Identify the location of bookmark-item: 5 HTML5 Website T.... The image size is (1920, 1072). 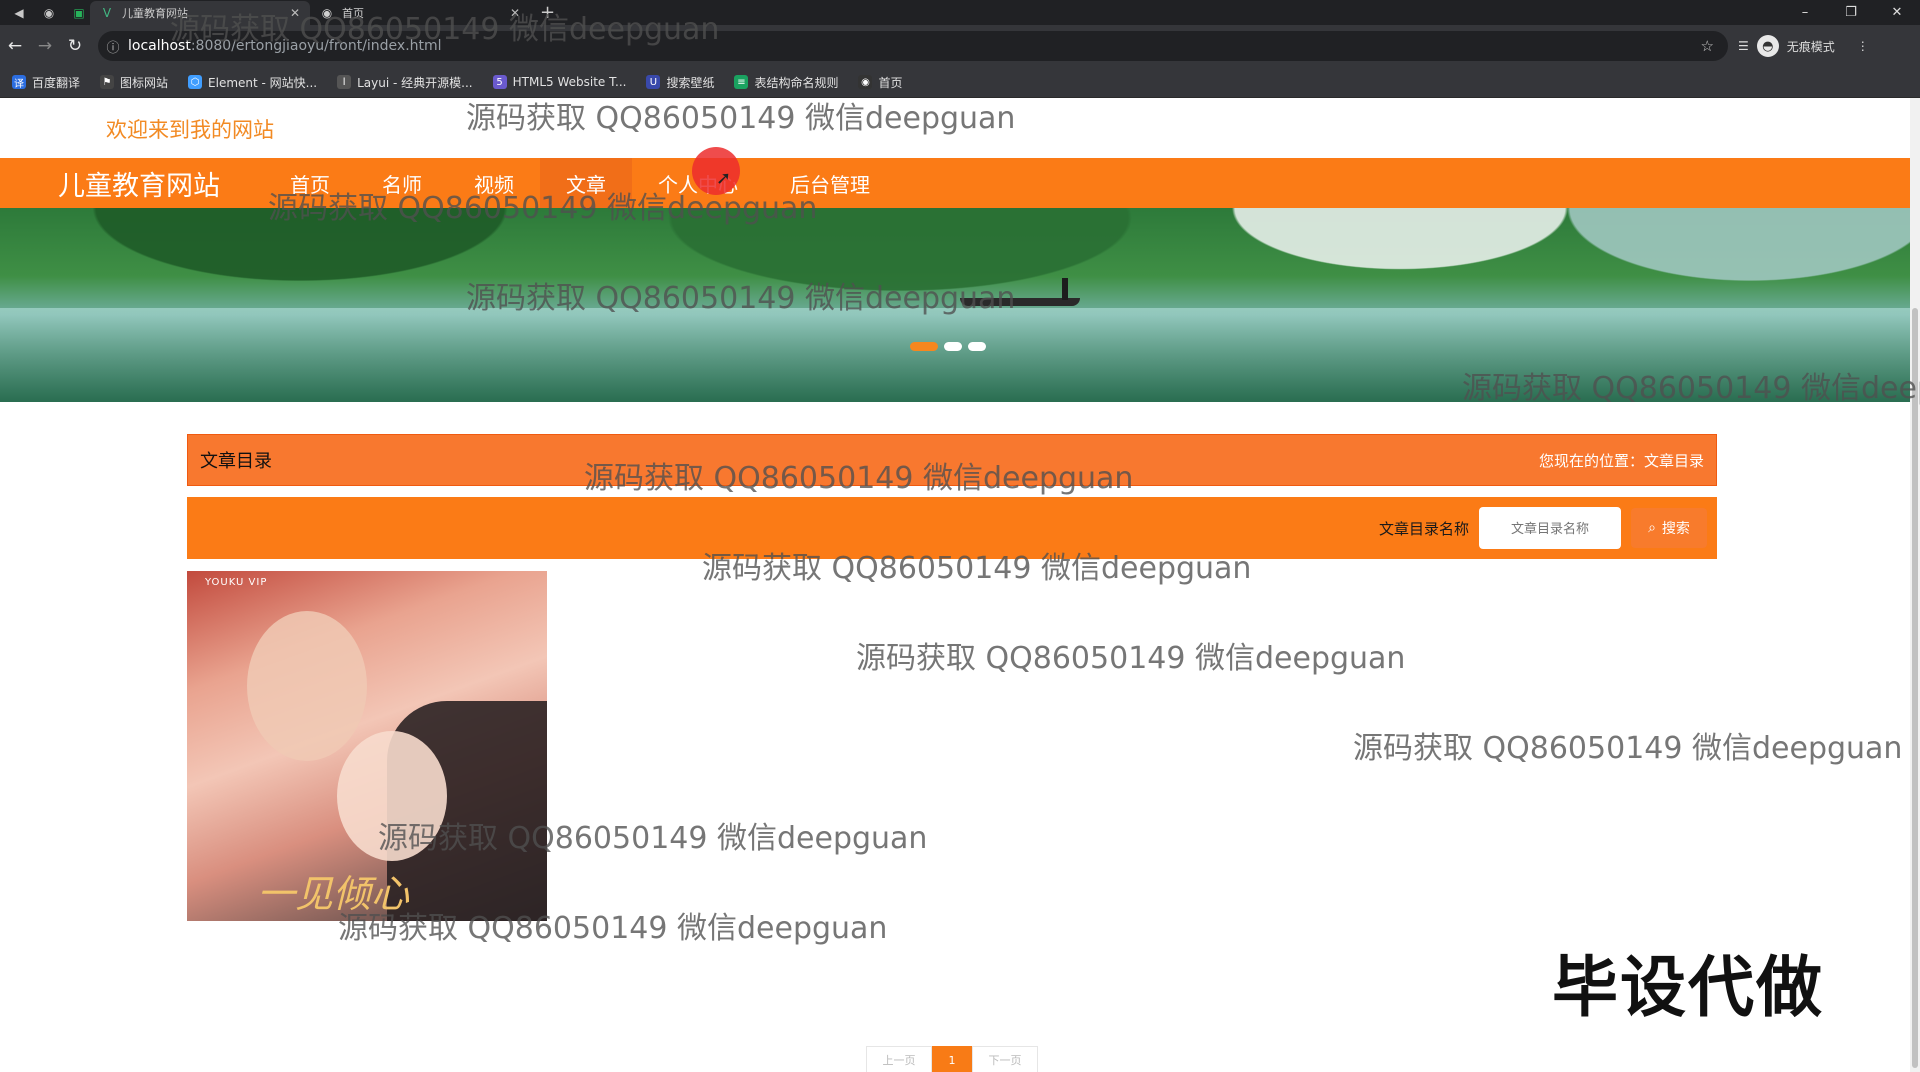
(559, 82).